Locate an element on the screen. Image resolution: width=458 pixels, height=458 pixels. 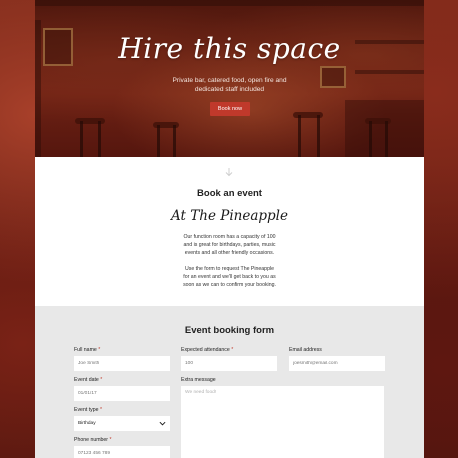
event-date-input is located at coordinates (122, 393).